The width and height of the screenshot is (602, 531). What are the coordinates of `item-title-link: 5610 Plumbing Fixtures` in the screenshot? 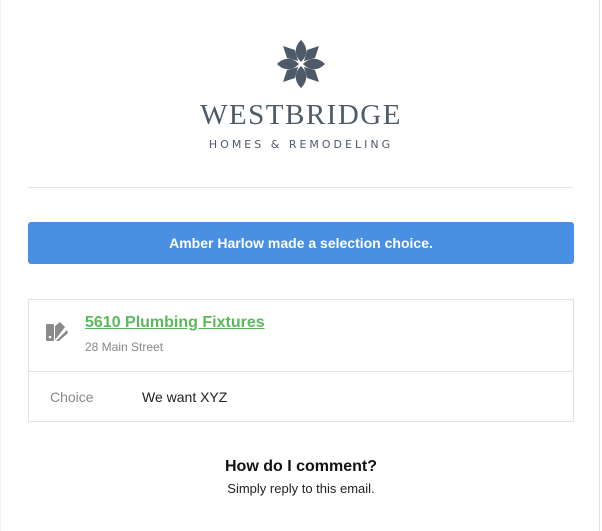 It's located at (175, 323).